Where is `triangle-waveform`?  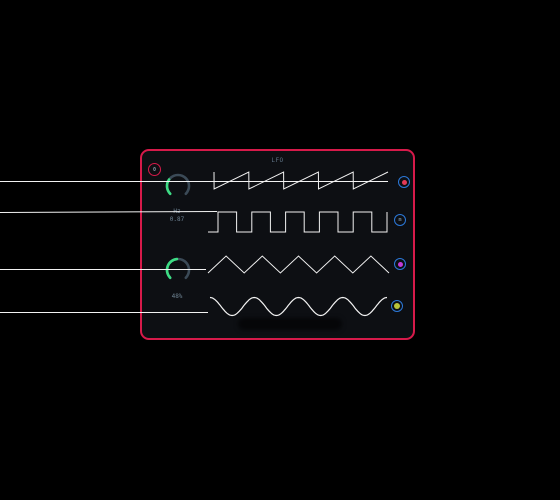
triangle-waveform is located at coordinates (298, 264).